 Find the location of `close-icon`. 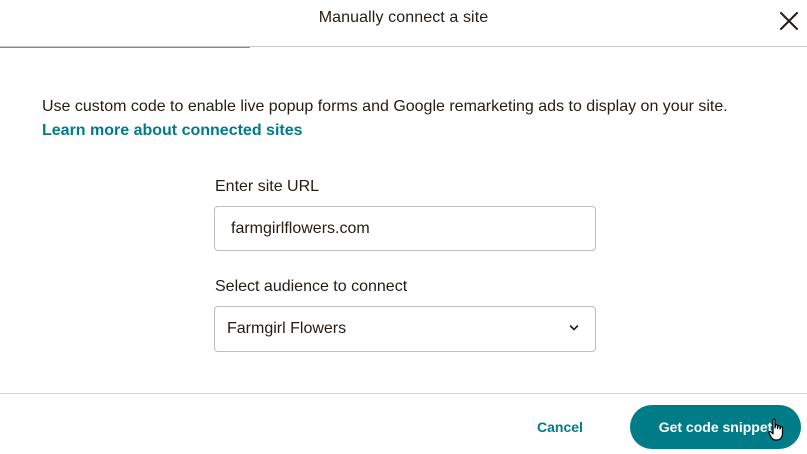

close-icon is located at coordinates (789, 21).